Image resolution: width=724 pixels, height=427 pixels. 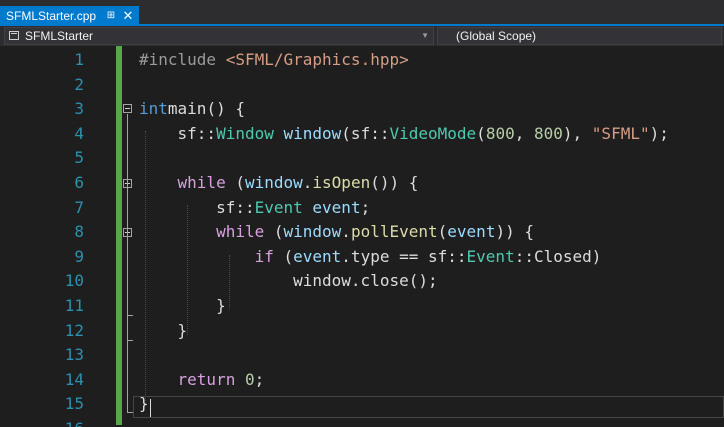 What do you see at coordinates (620, 133) in the screenshot?
I see `code-token: "SFML"` at bounding box center [620, 133].